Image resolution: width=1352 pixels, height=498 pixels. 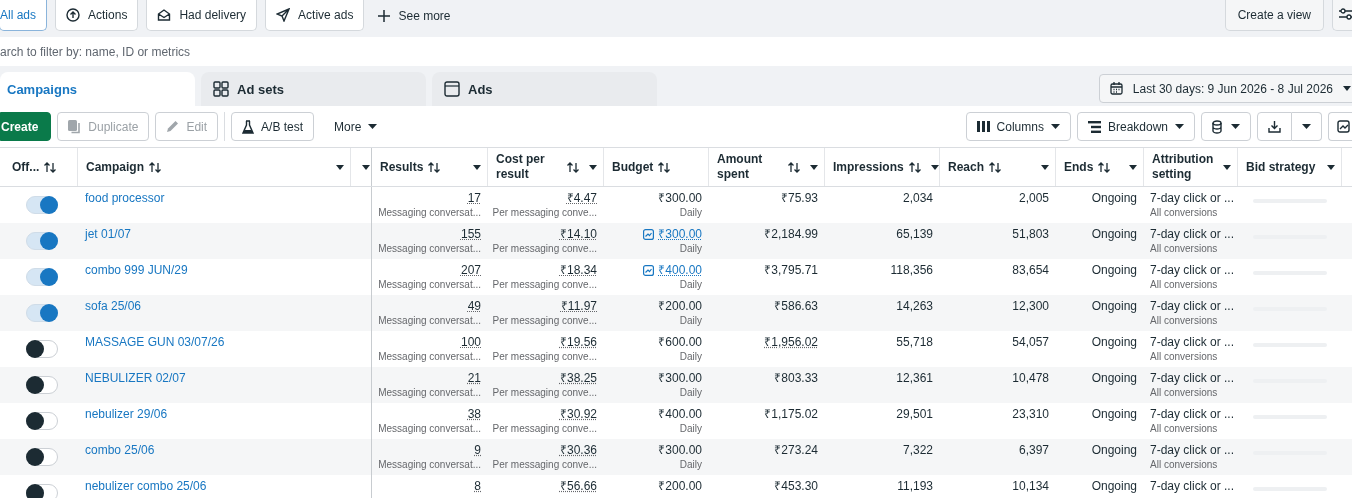 I want to click on see-more-button: See more, so click(x=414, y=15).